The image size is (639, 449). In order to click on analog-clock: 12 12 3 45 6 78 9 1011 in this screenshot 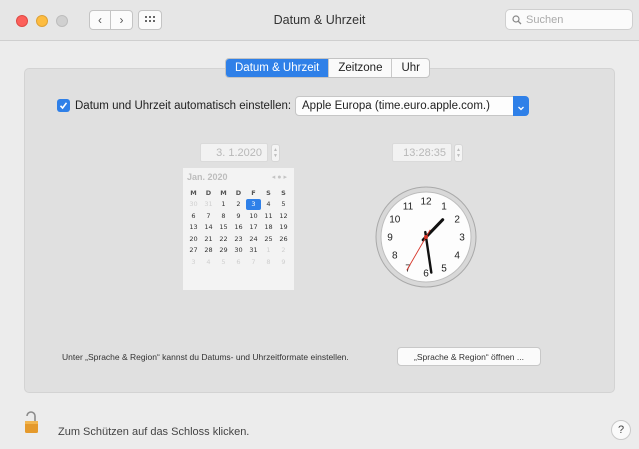, I will do `click(426, 237)`.